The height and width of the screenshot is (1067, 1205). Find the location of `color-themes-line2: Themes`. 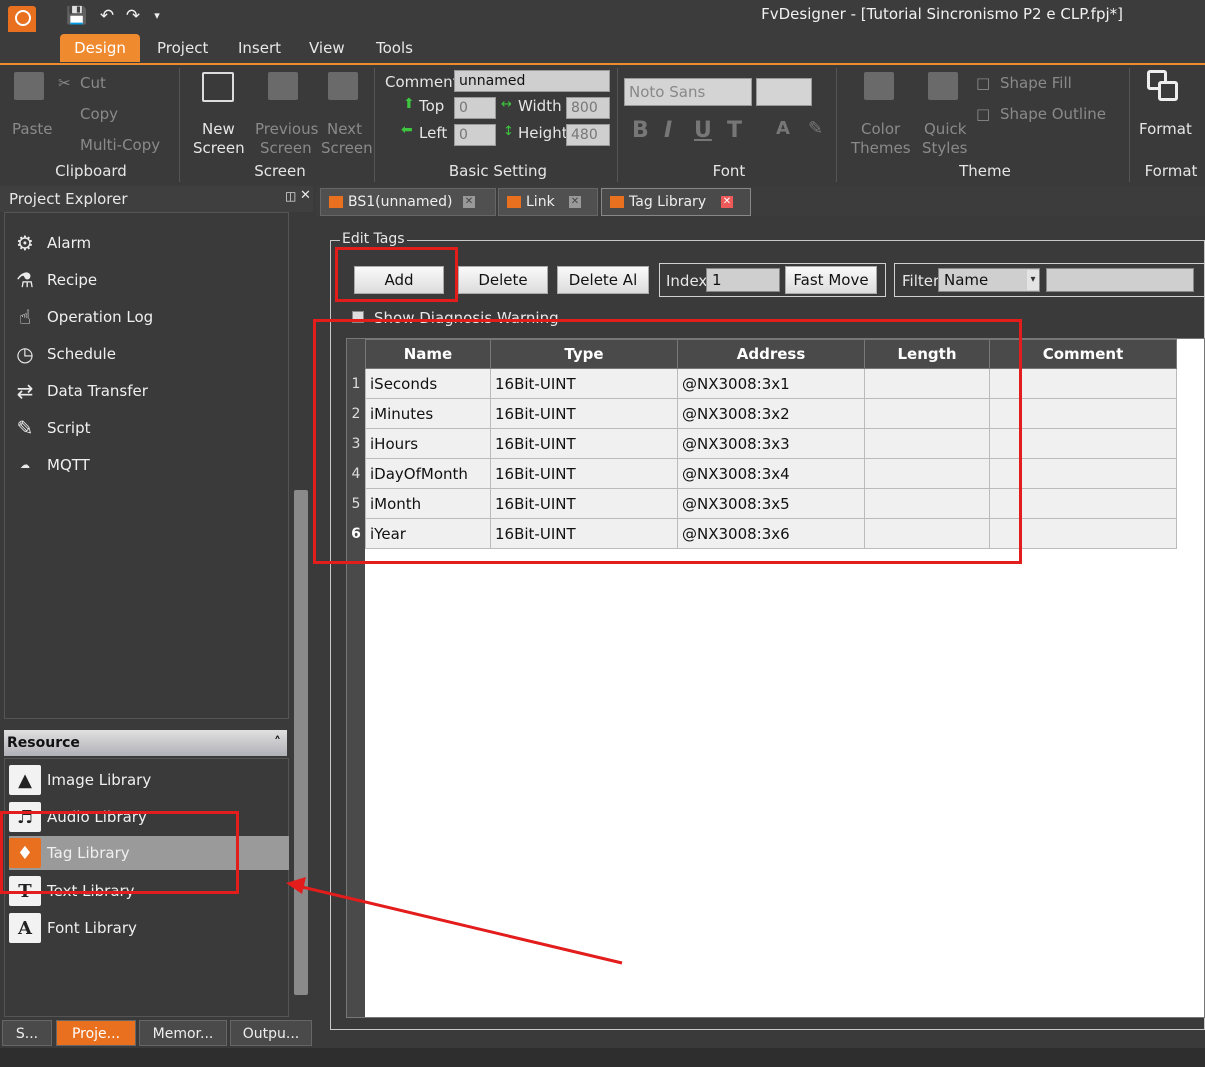

color-themes-line2: Themes is located at coordinates (881, 148).